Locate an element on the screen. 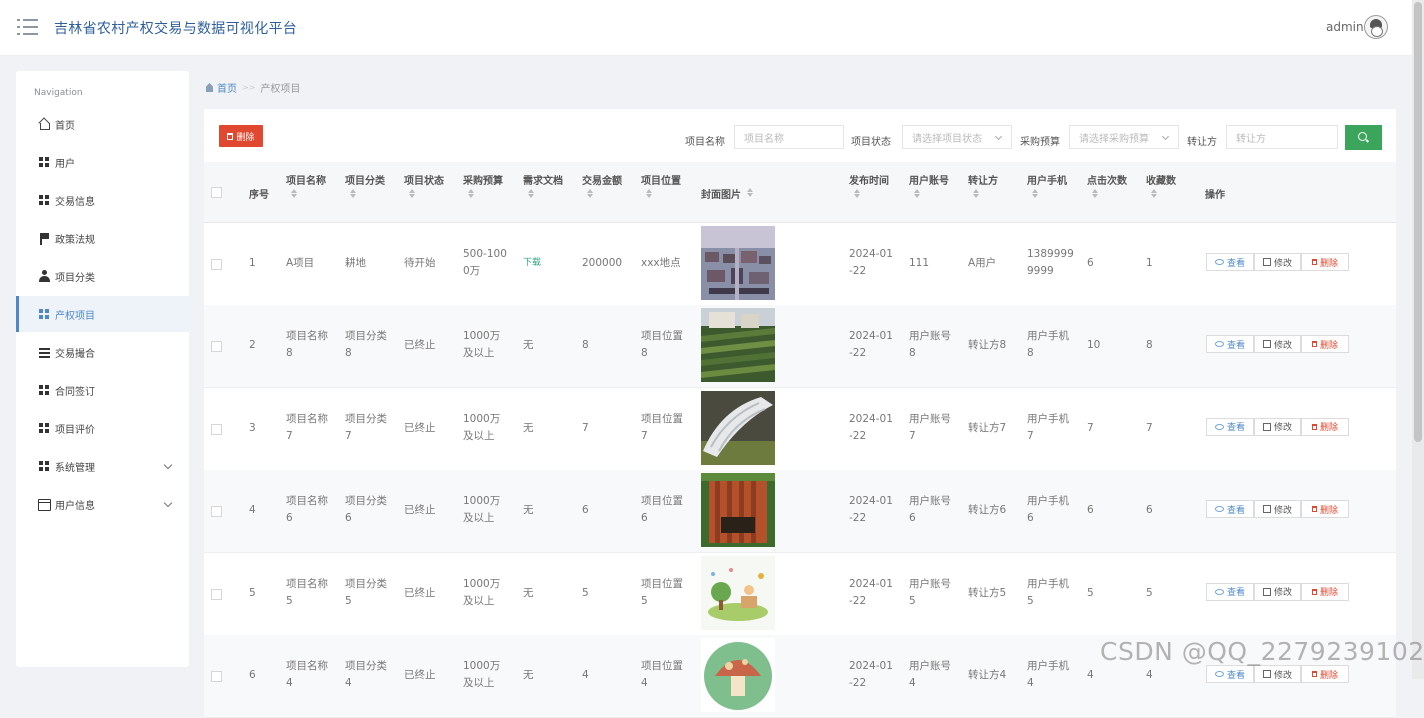  del-icon is located at coordinates (1314, 509).